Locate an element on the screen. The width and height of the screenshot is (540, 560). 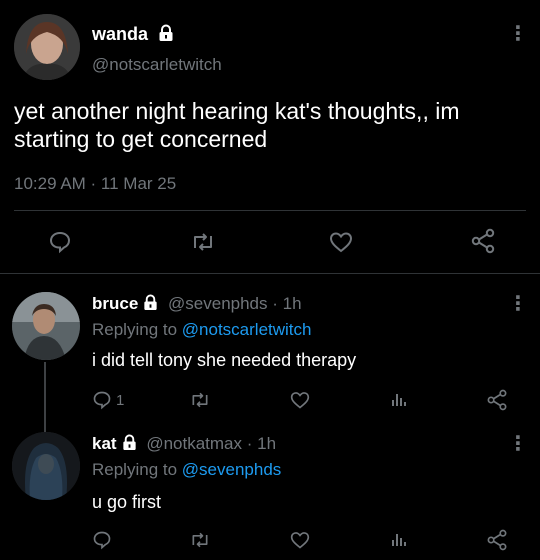
display-name: wanda is located at coordinates (120, 34).